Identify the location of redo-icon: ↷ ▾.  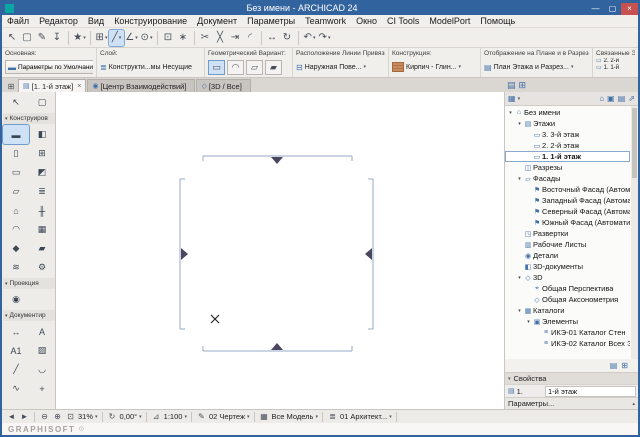
(324, 38).